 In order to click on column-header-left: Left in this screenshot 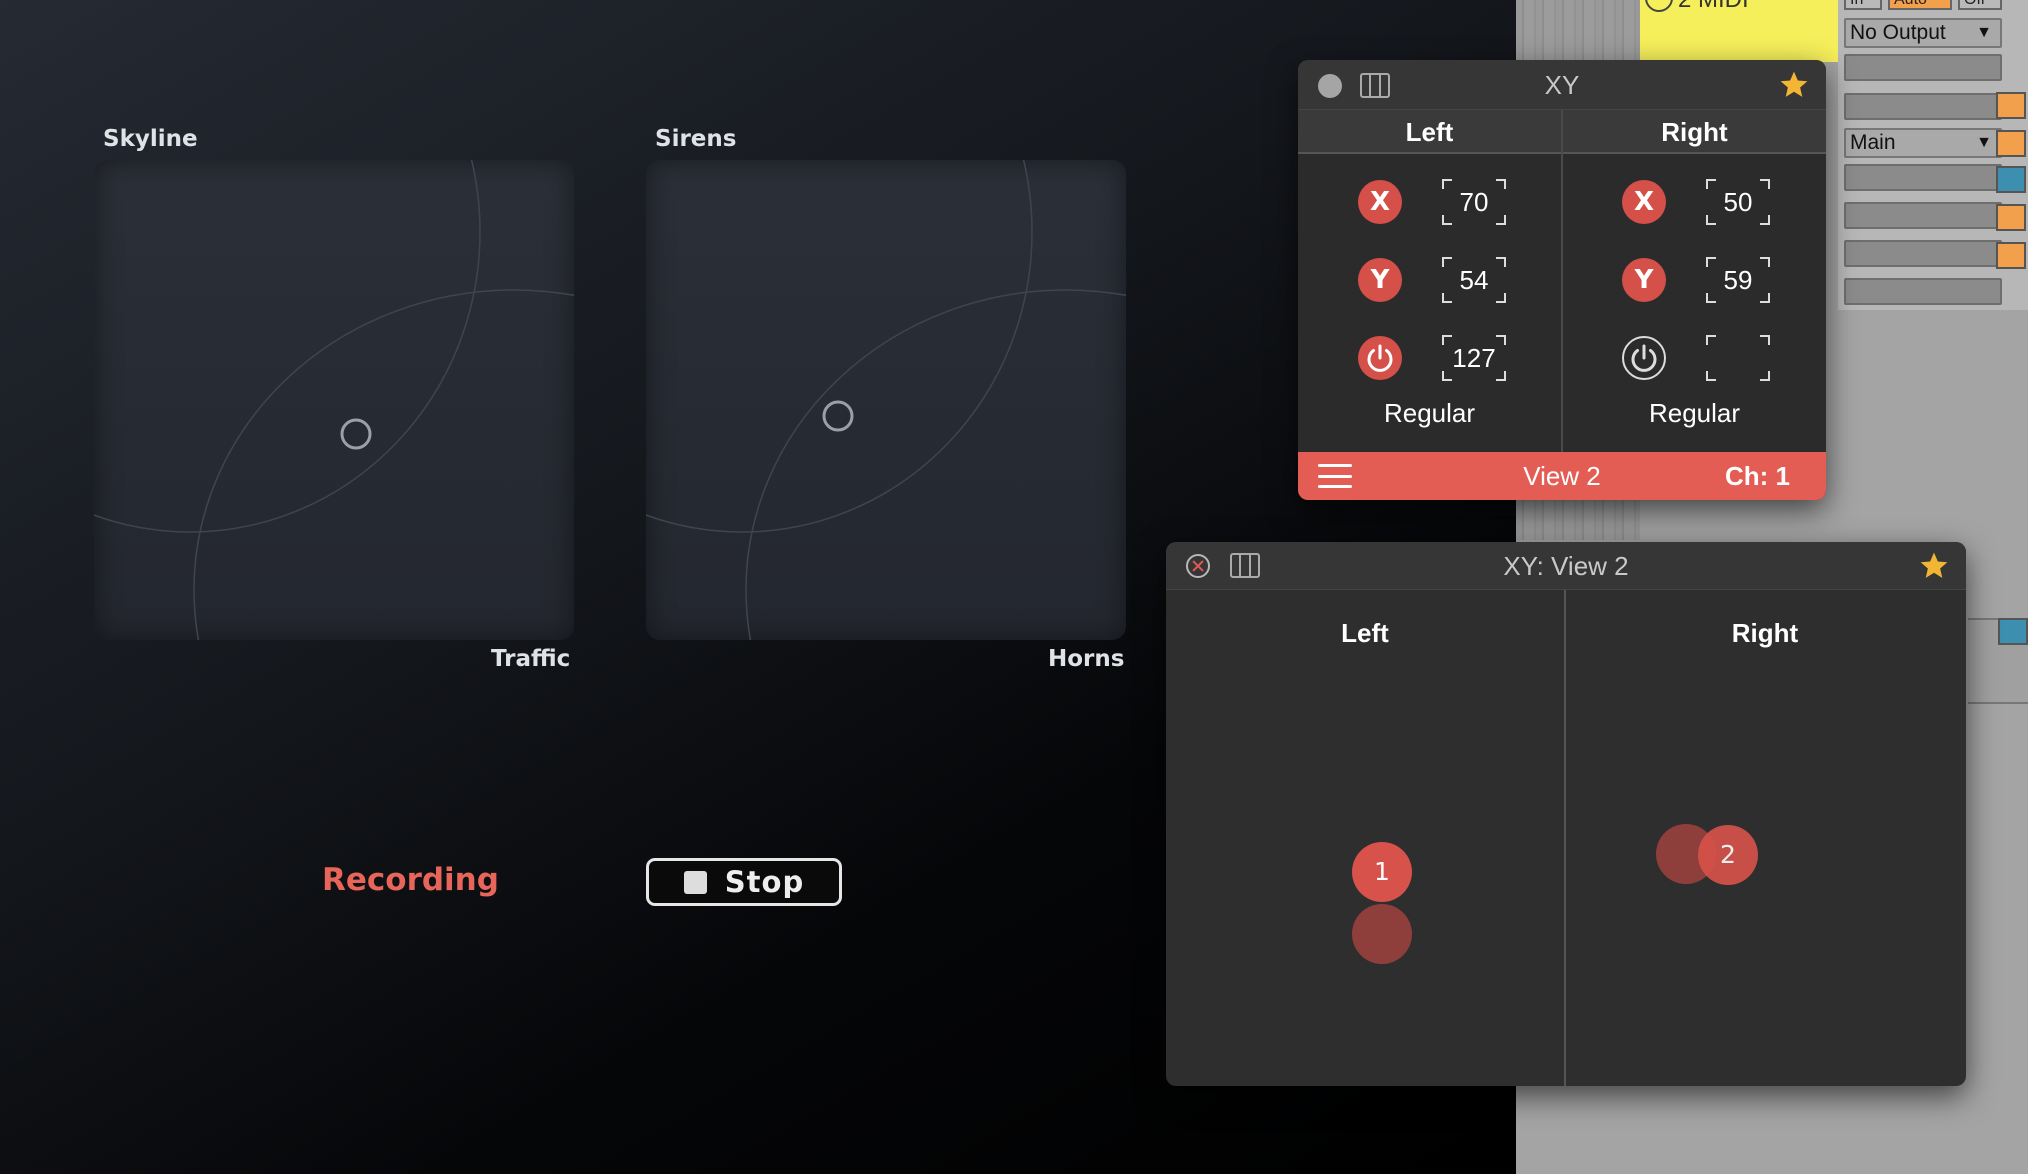, I will do `click(1429, 132)`.